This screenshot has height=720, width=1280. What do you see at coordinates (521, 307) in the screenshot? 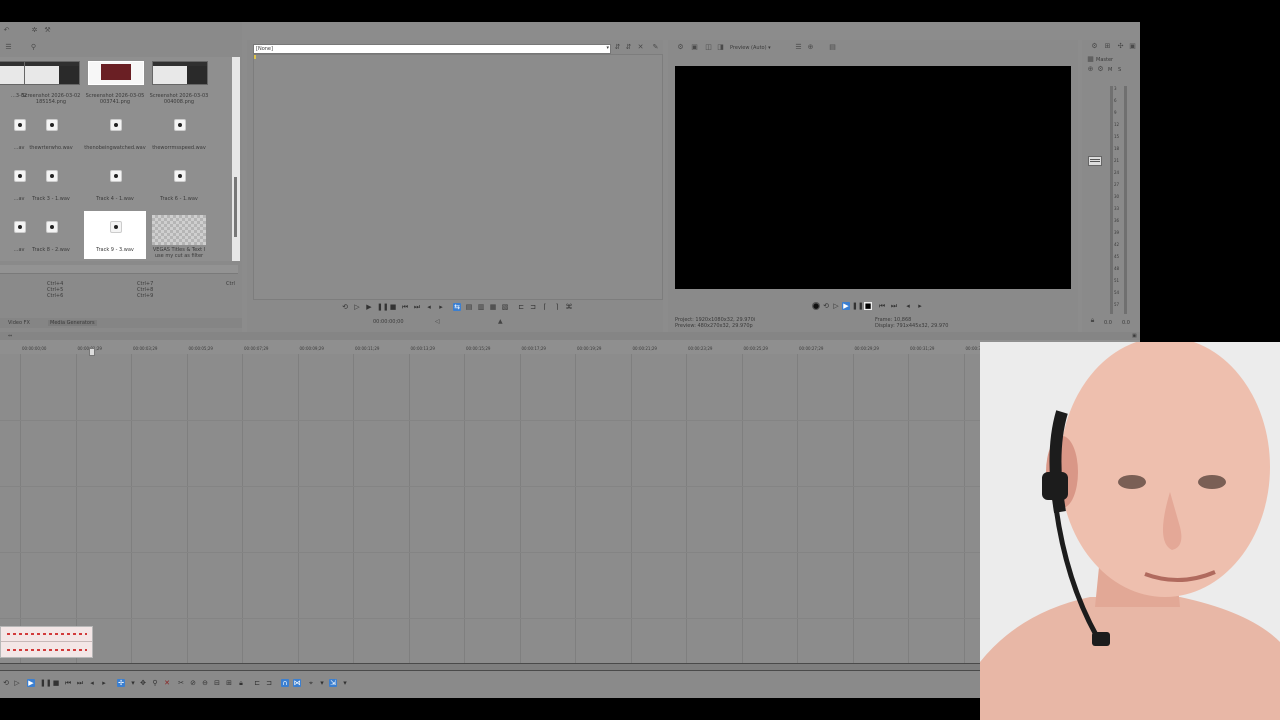
I see `trim-start-icon: ⊏` at bounding box center [521, 307].